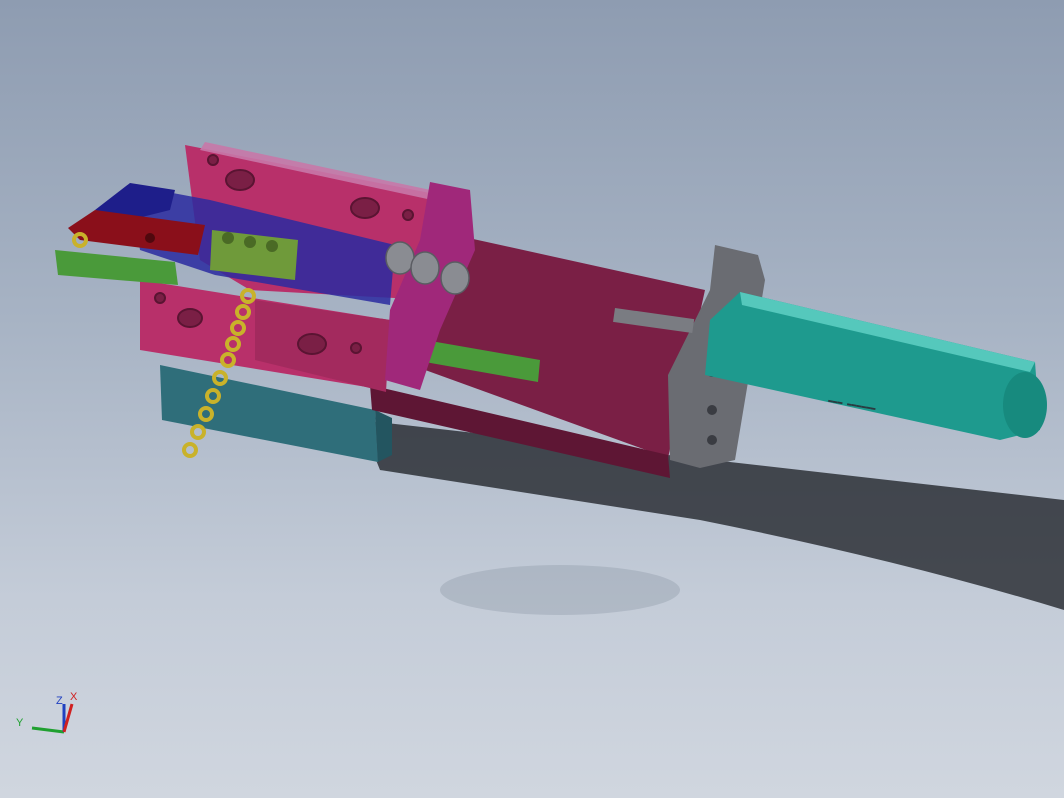  Describe the element at coordinates (48, 730) in the screenshot. I see `triad-y-axis` at that location.